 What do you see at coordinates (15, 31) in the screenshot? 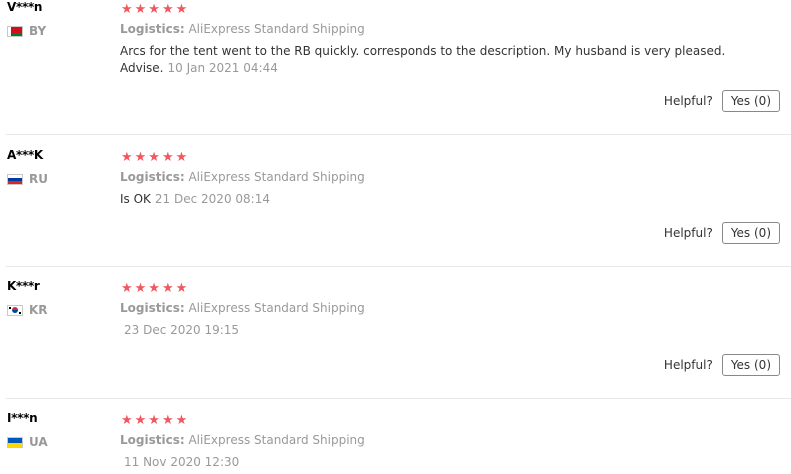
I see `flag-by-icon` at bounding box center [15, 31].